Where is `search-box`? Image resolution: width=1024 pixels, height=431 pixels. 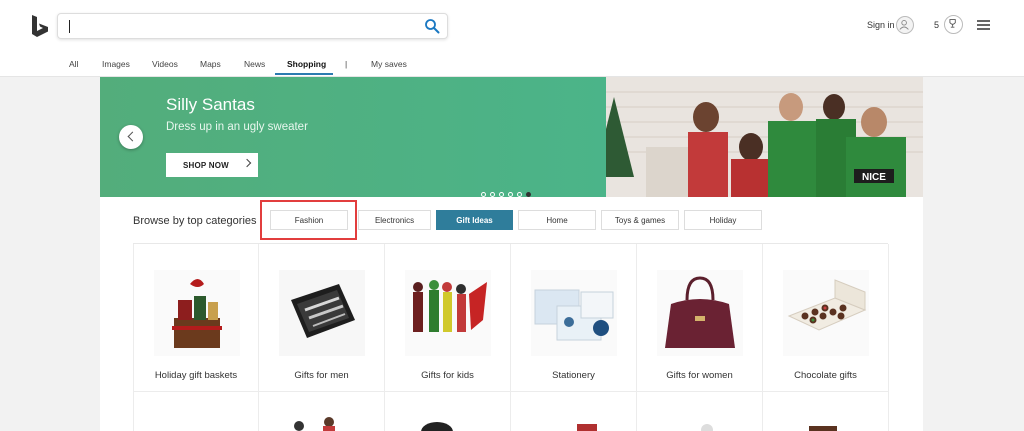 search-box is located at coordinates (252, 26).